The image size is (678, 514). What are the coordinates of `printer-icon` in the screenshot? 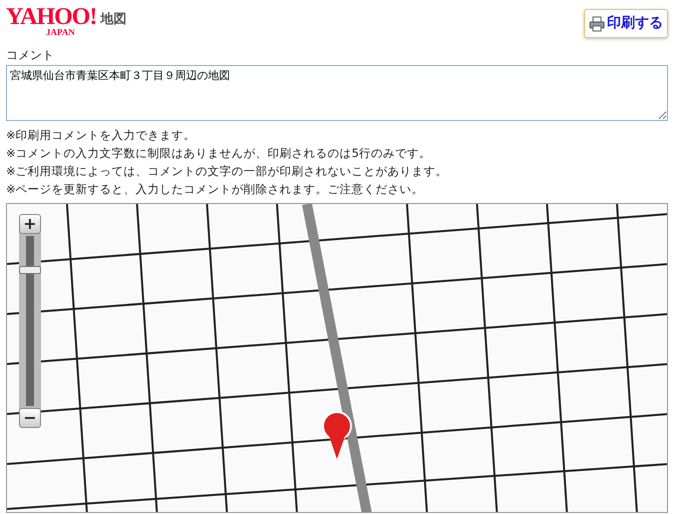 It's located at (597, 24).